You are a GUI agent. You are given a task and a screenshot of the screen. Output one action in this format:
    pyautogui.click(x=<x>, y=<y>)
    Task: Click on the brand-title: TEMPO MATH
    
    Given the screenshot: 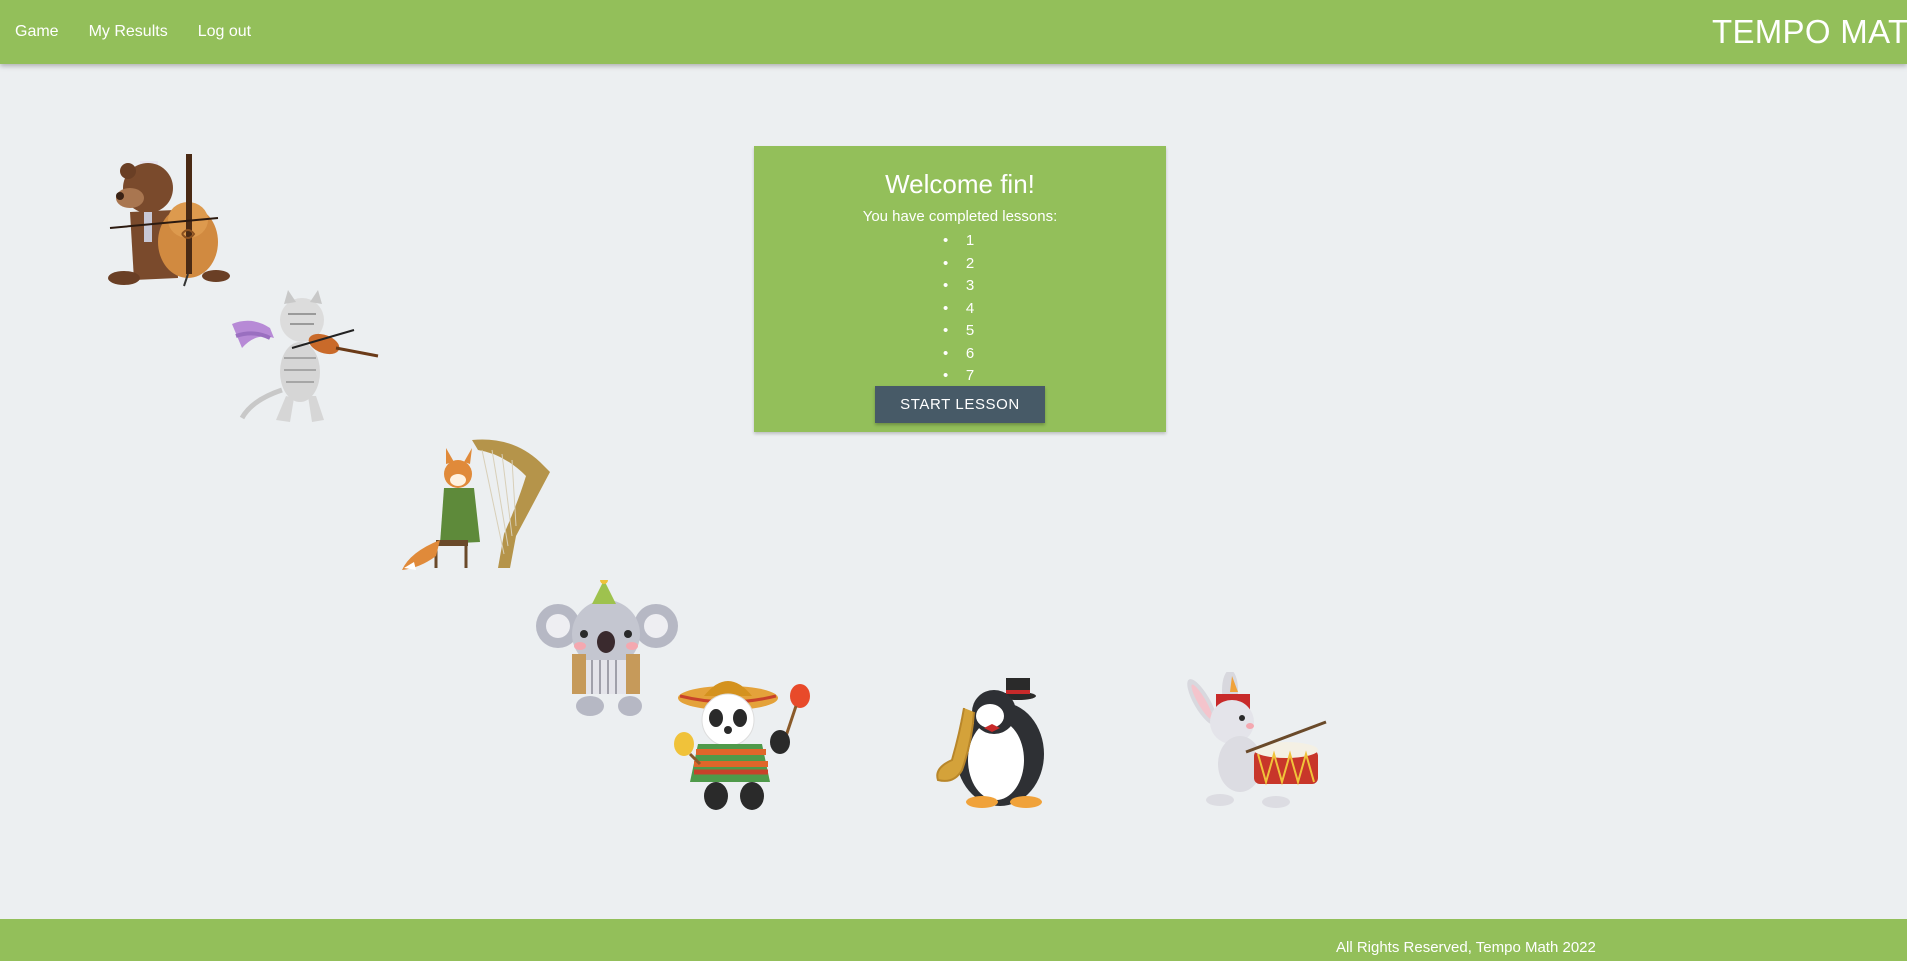 What is the action you would take?
    pyautogui.click(x=1809, y=31)
    